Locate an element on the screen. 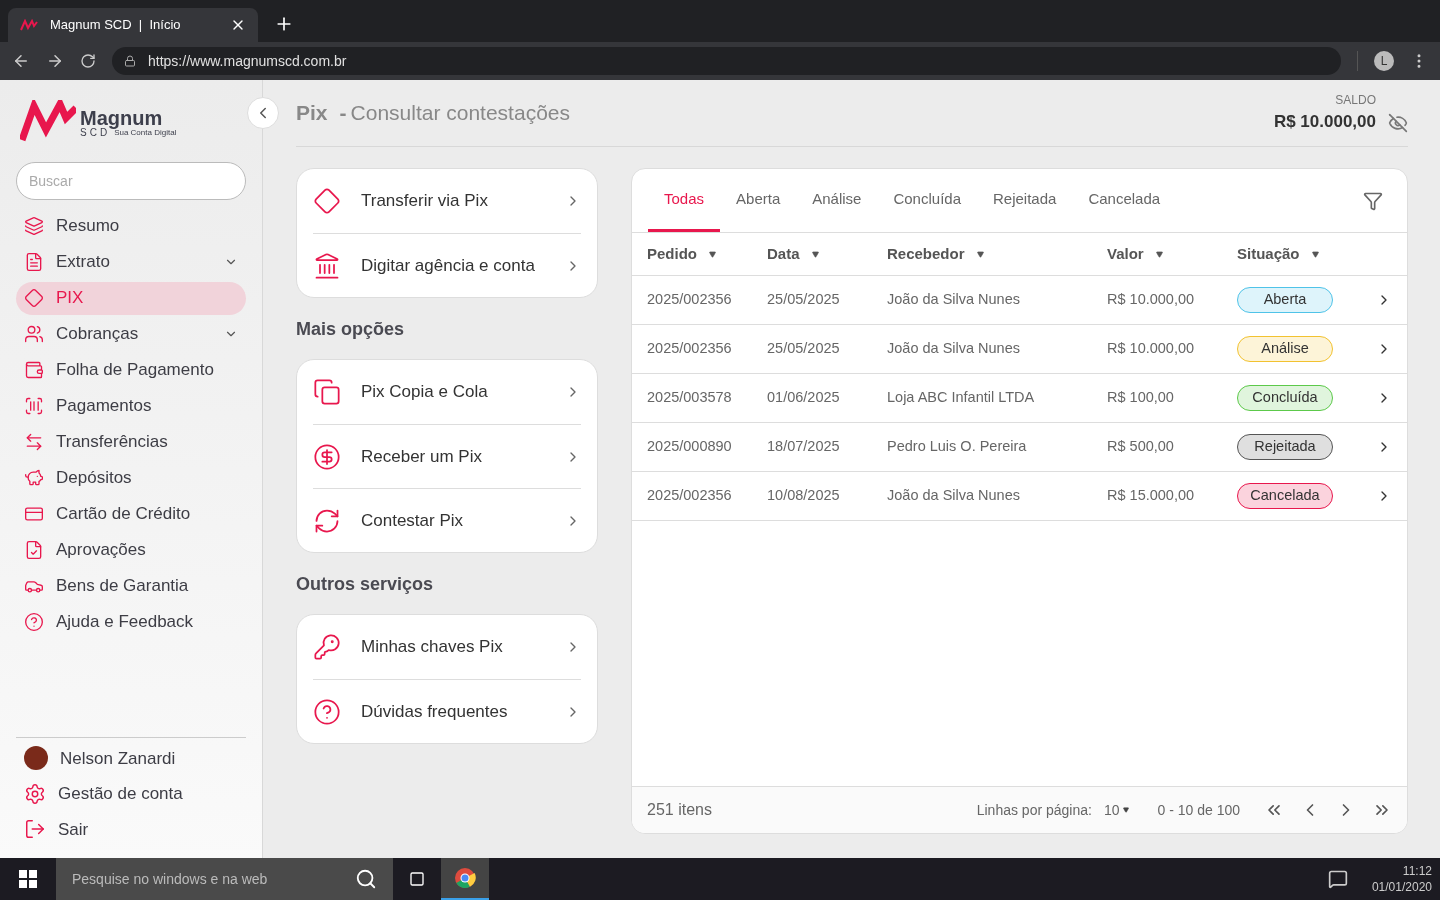 The width and height of the screenshot is (1440, 900). section-title: Pix is located at coordinates (312, 113).